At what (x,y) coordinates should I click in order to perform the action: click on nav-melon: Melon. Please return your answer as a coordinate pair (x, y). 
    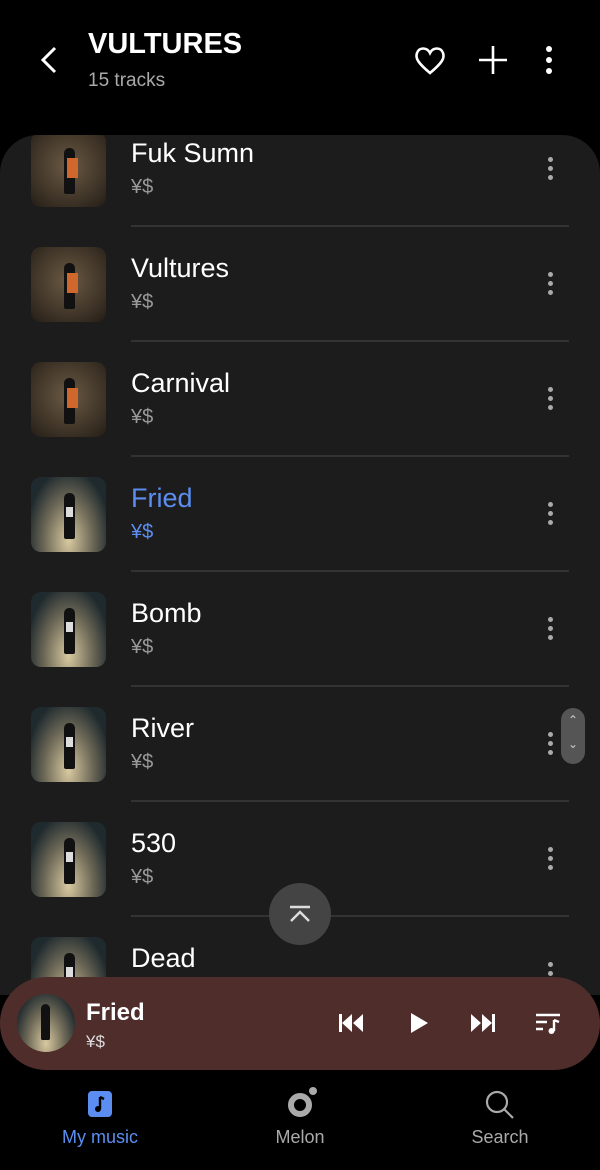
    Looking at the image, I should click on (300, 1122).